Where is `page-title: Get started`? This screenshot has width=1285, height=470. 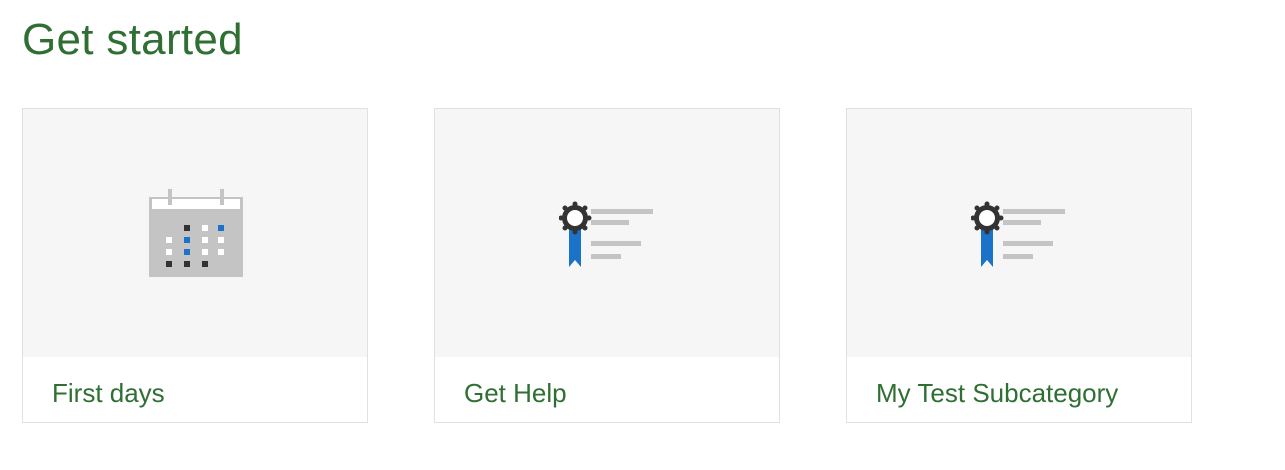
page-title: Get started is located at coordinates (132, 39).